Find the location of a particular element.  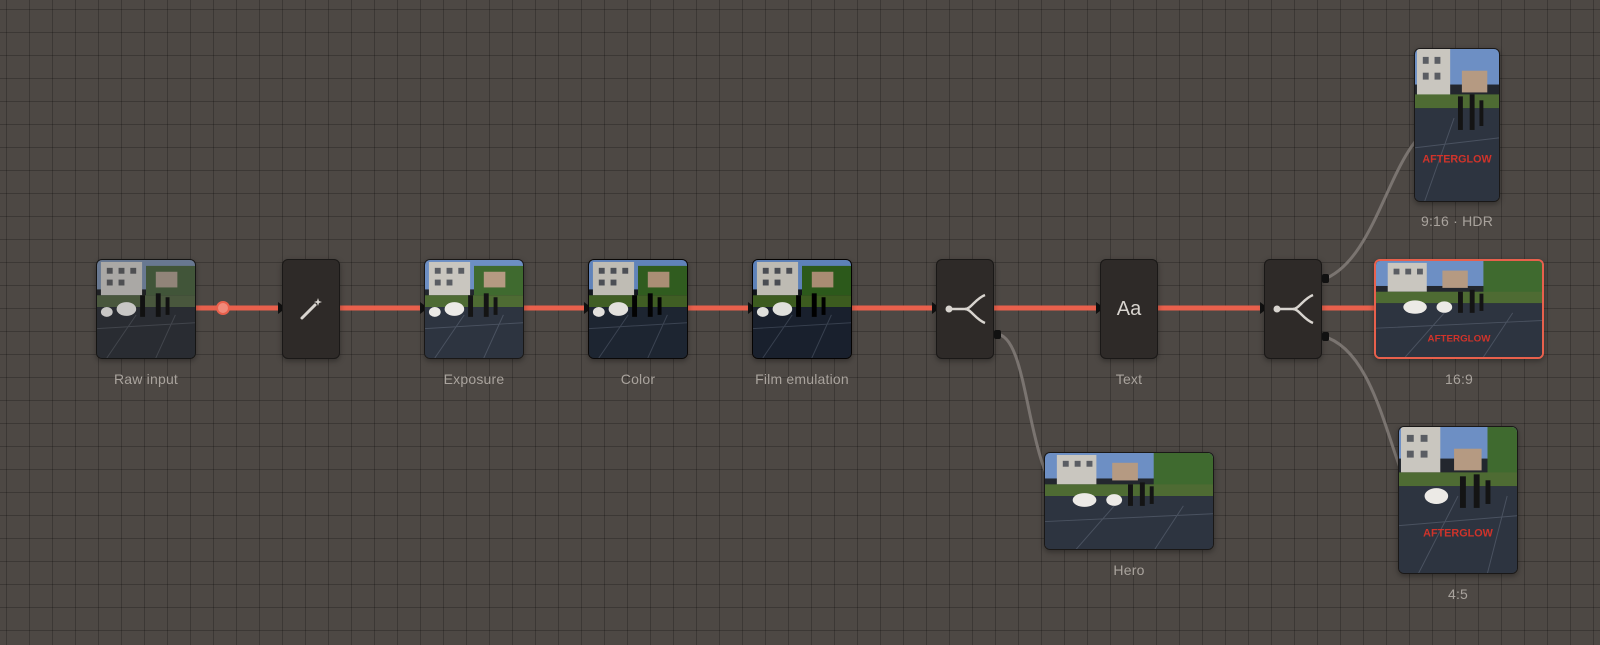

node-auto-adjust is located at coordinates (311, 309).